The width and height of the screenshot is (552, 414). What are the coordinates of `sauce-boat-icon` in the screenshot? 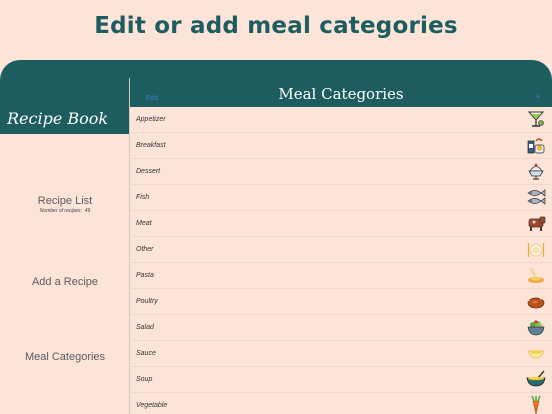 It's located at (536, 353).